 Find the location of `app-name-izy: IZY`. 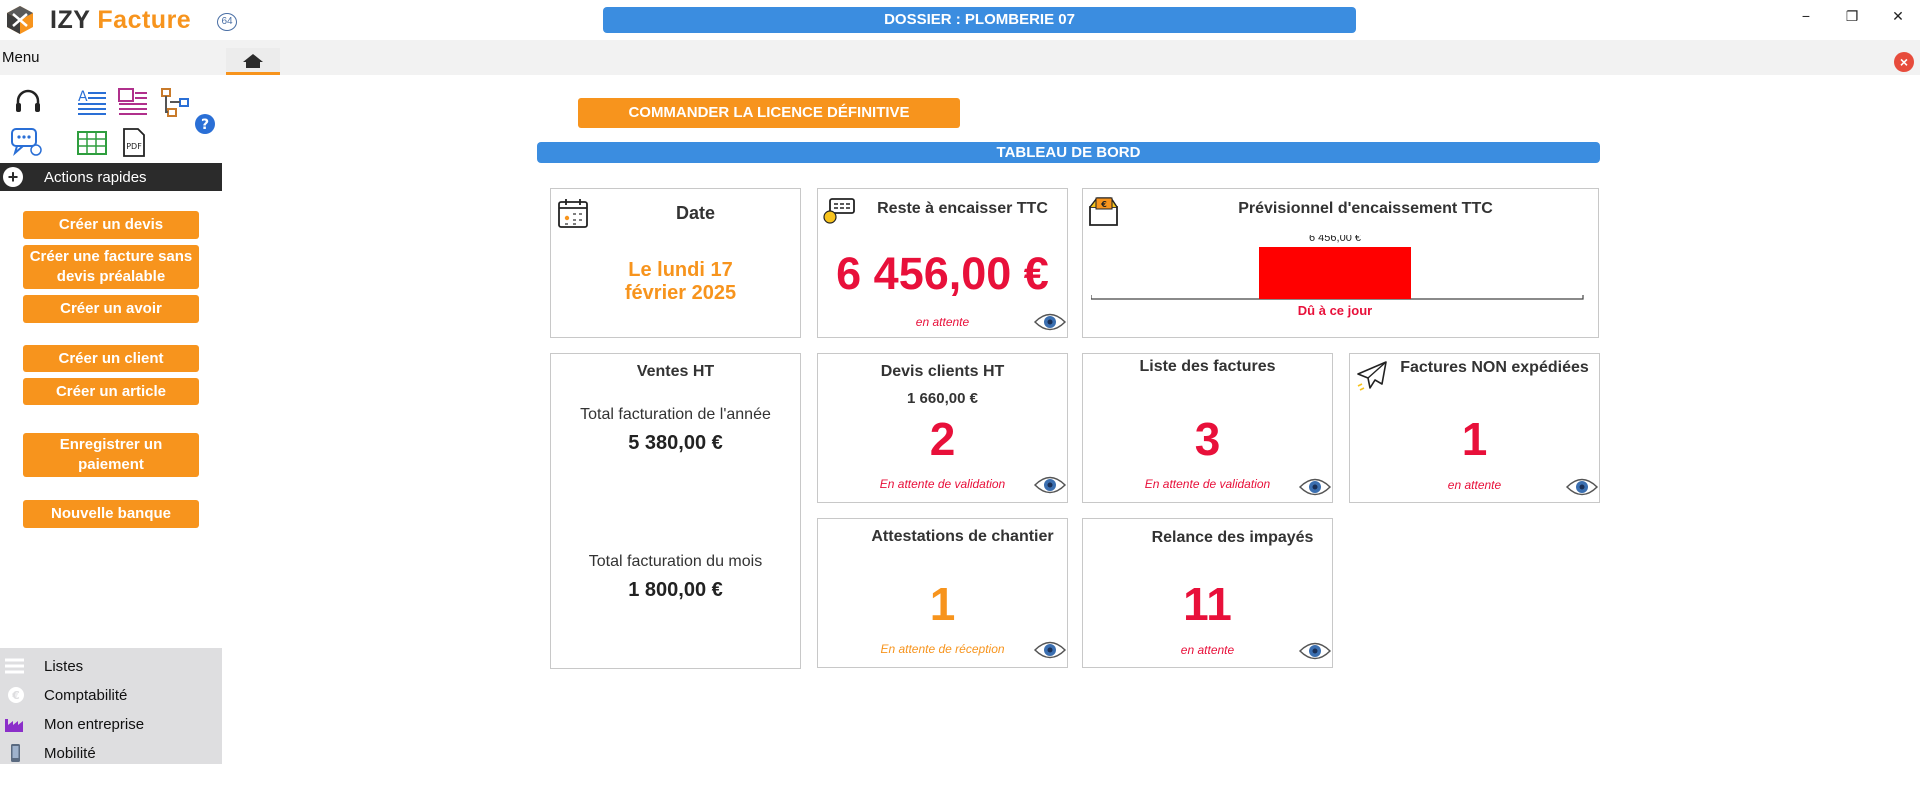

app-name-izy: IZY is located at coordinates (70, 20).